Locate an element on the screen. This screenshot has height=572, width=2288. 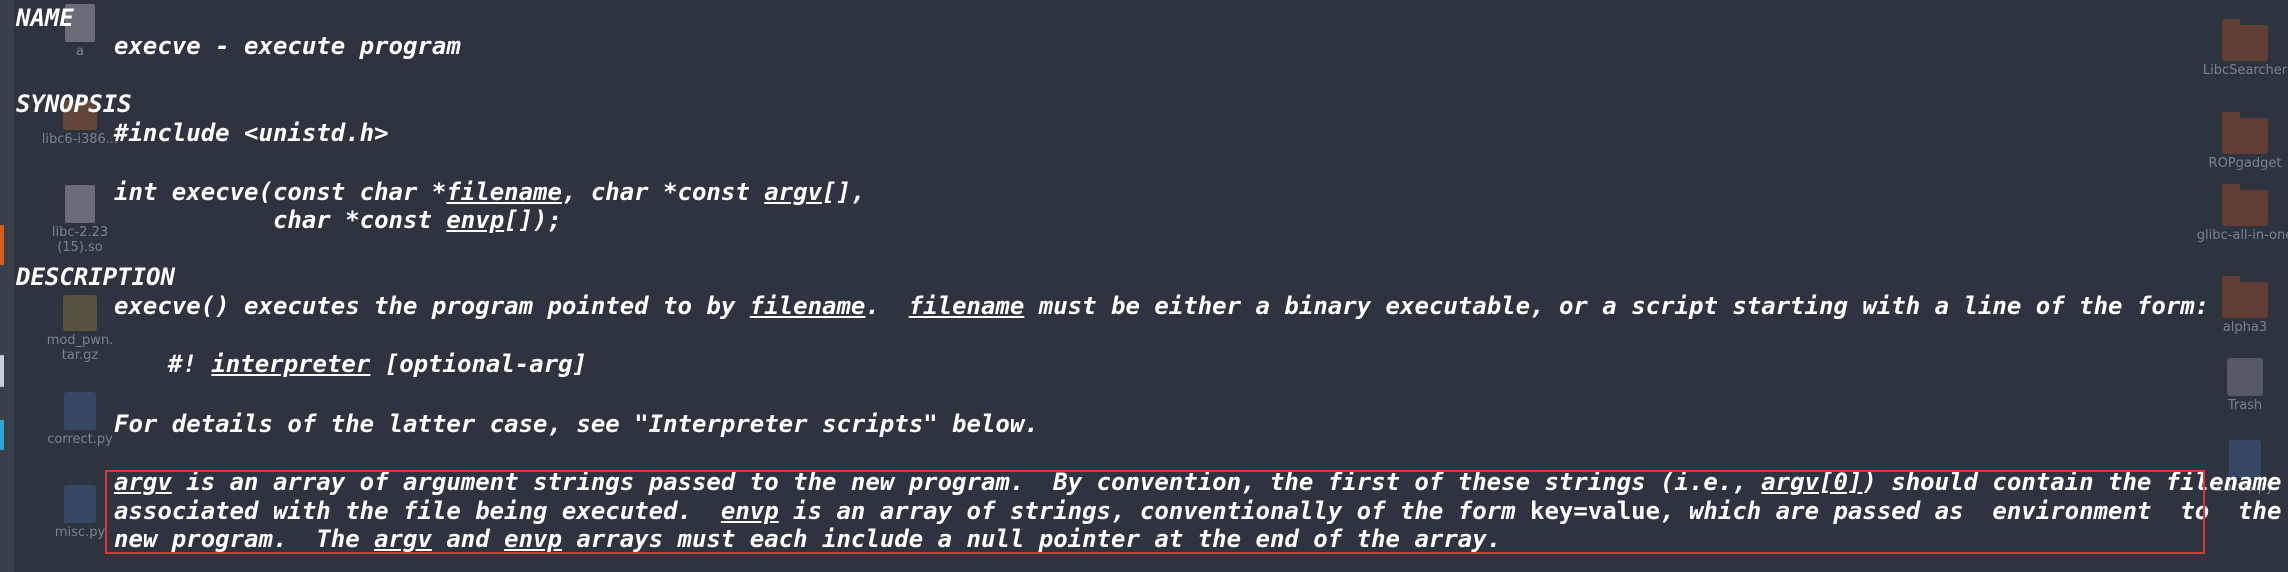
prototype-line-2: char *const envp[]); is located at coordinates (338, 220).